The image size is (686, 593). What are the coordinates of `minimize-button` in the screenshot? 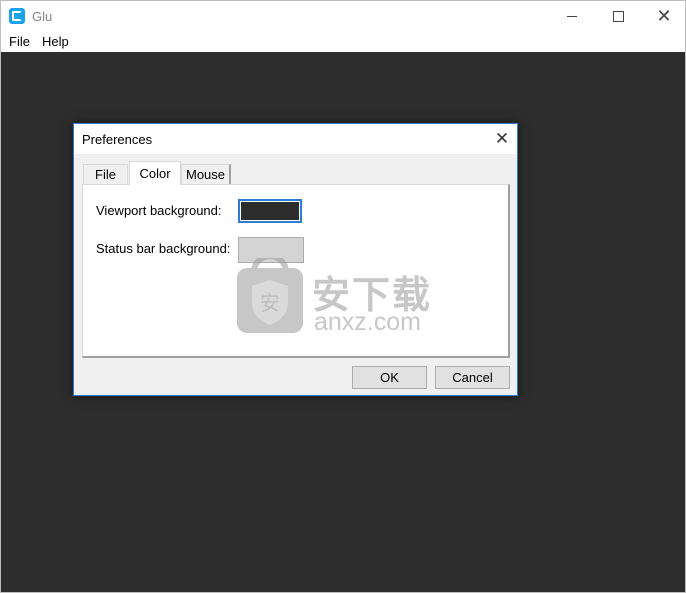 It's located at (572, 16).